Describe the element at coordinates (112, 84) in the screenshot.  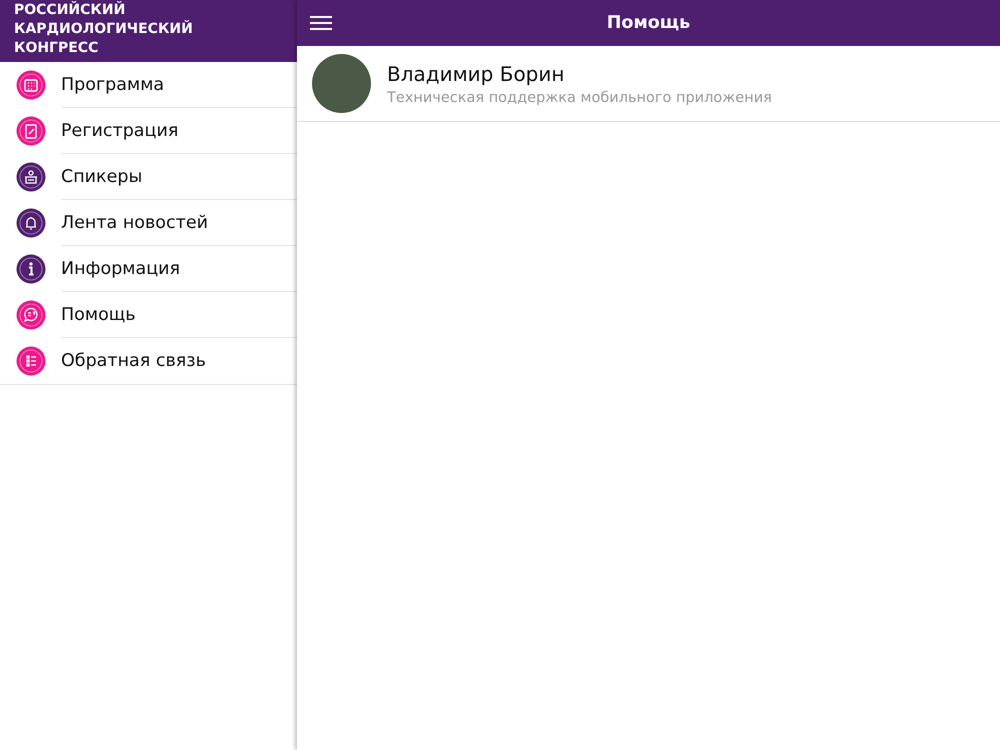
I see `menu-item: Программа` at that location.